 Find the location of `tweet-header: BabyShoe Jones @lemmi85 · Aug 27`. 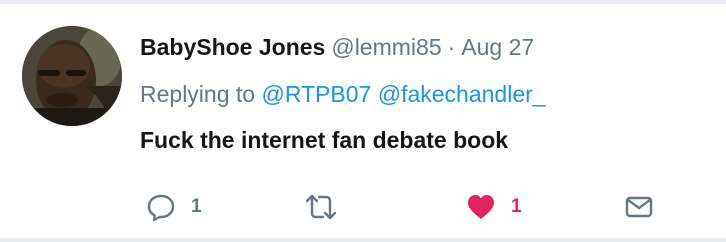

tweet-header: BabyShoe Jones @lemmi85 · Aug 27 is located at coordinates (423, 47).